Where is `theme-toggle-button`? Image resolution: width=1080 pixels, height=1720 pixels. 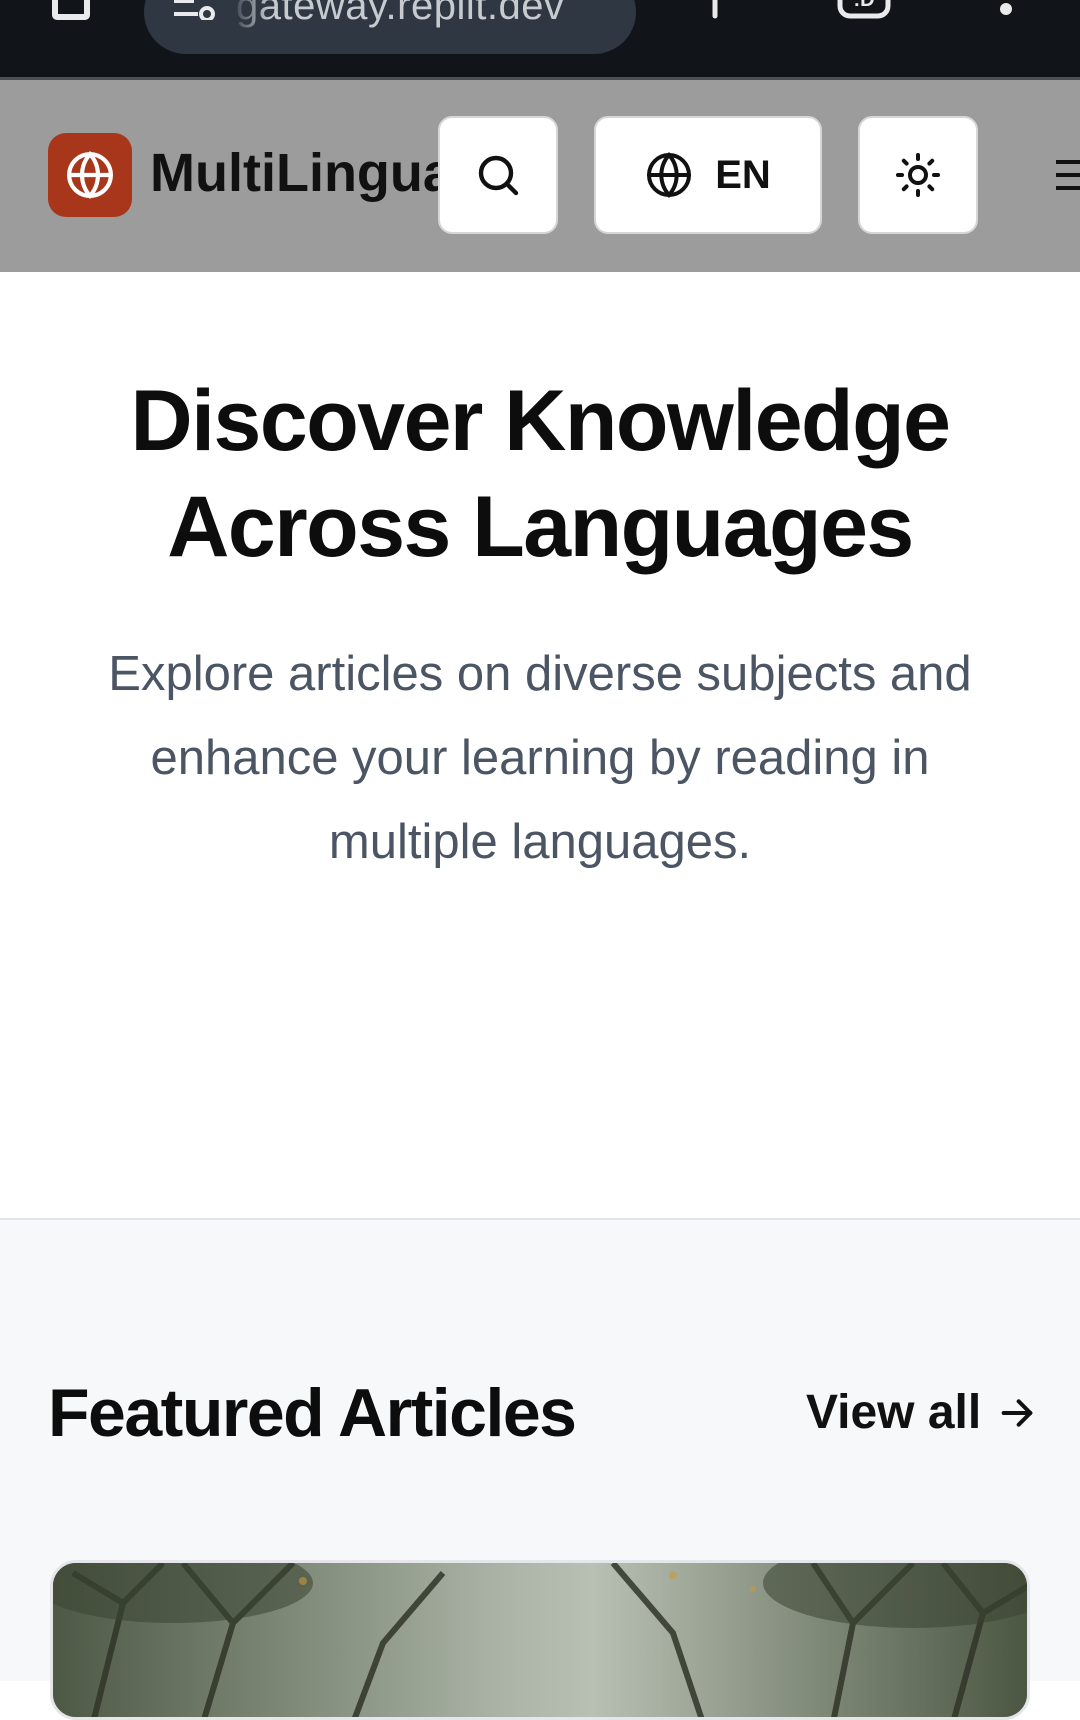
theme-toggle-button is located at coordinates (918, 175).